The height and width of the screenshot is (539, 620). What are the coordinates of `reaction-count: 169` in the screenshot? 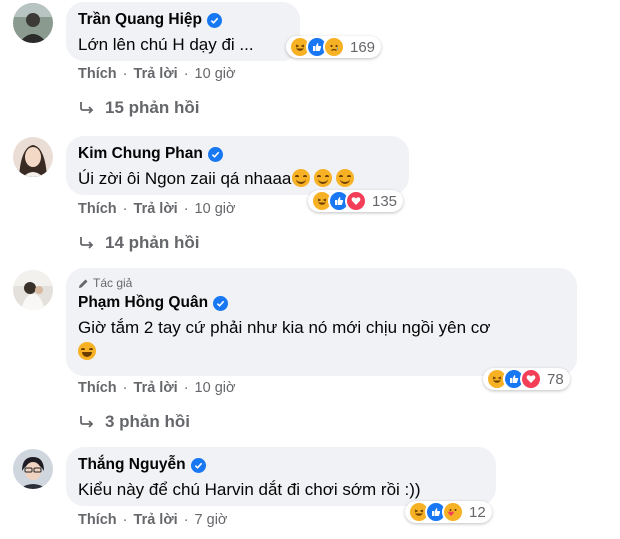 It's located at (363, 47).